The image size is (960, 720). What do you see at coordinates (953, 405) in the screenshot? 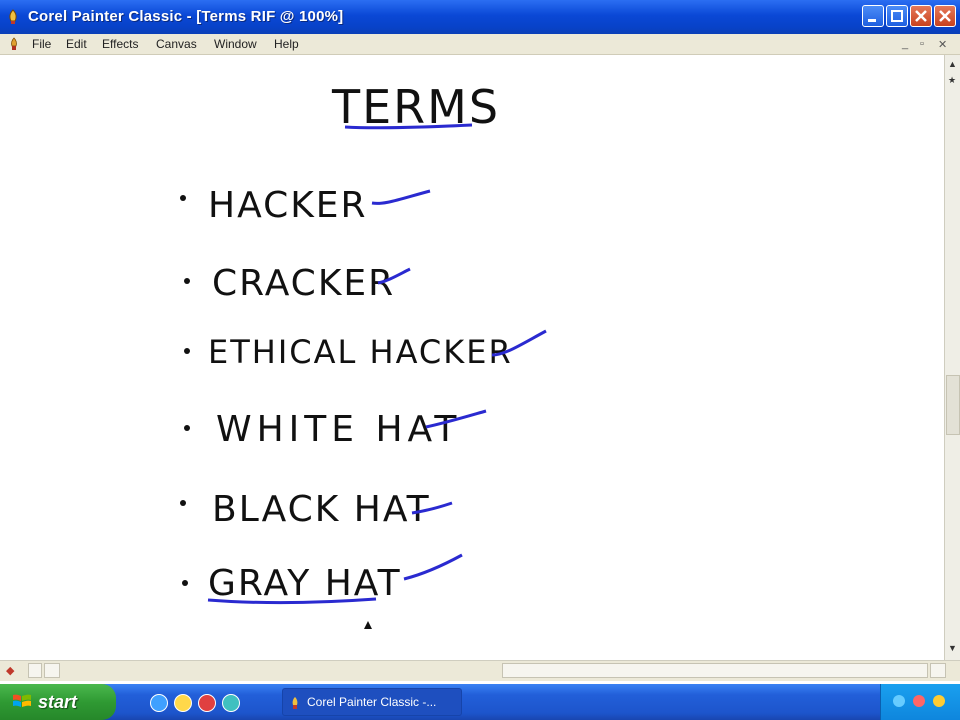
I see `scroll-thumb` at bounding box center [953, 405].